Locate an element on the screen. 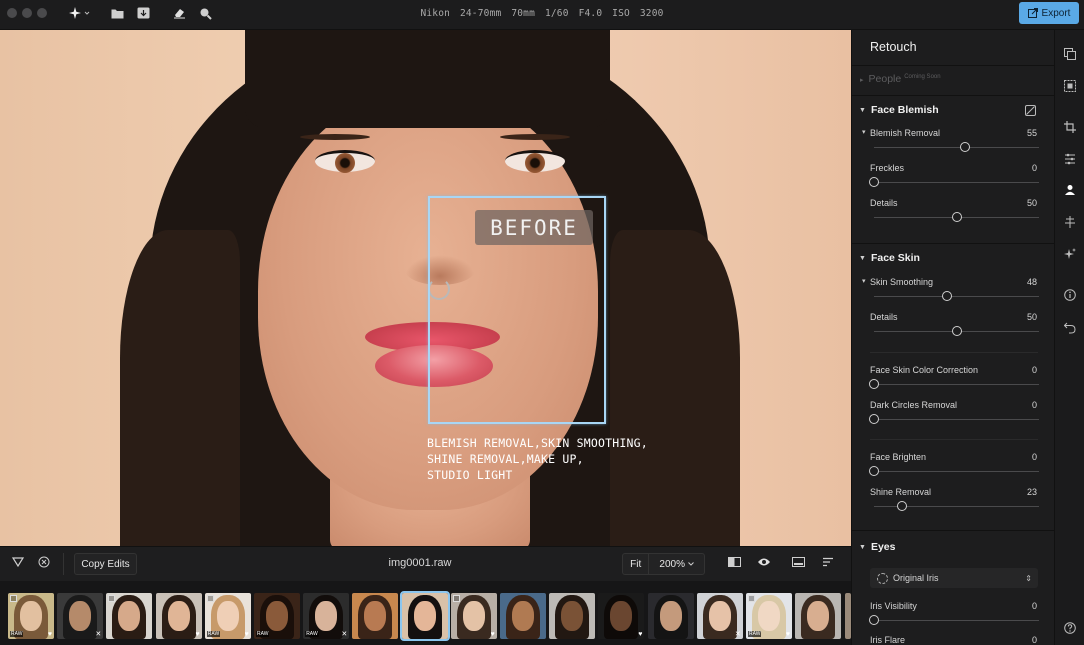 Image resolution: width=1084 pixels, height=645 pixels. zoom-dropdown: 200% is located at coordinates (676, 564).